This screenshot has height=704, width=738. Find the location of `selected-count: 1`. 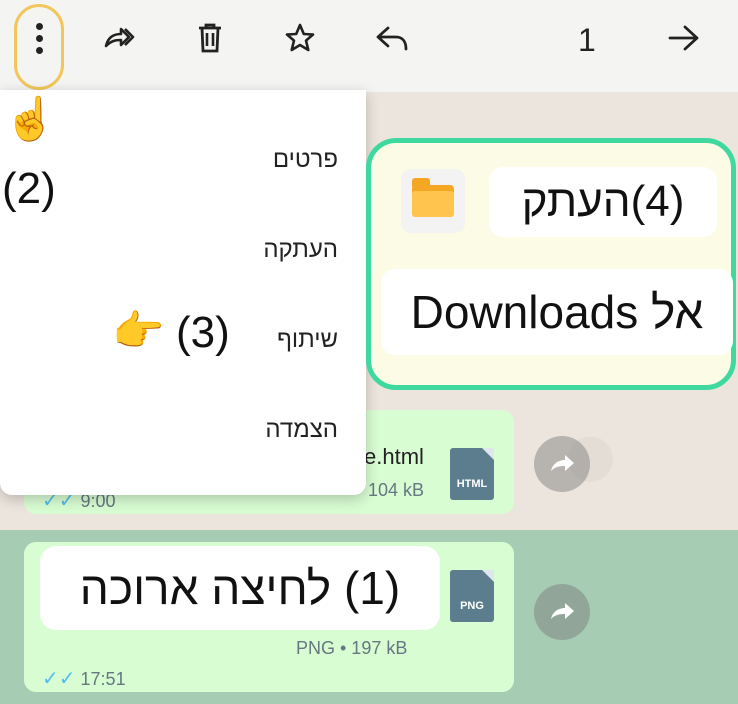

selected-count: 1 is located at coordinates (587, 40).